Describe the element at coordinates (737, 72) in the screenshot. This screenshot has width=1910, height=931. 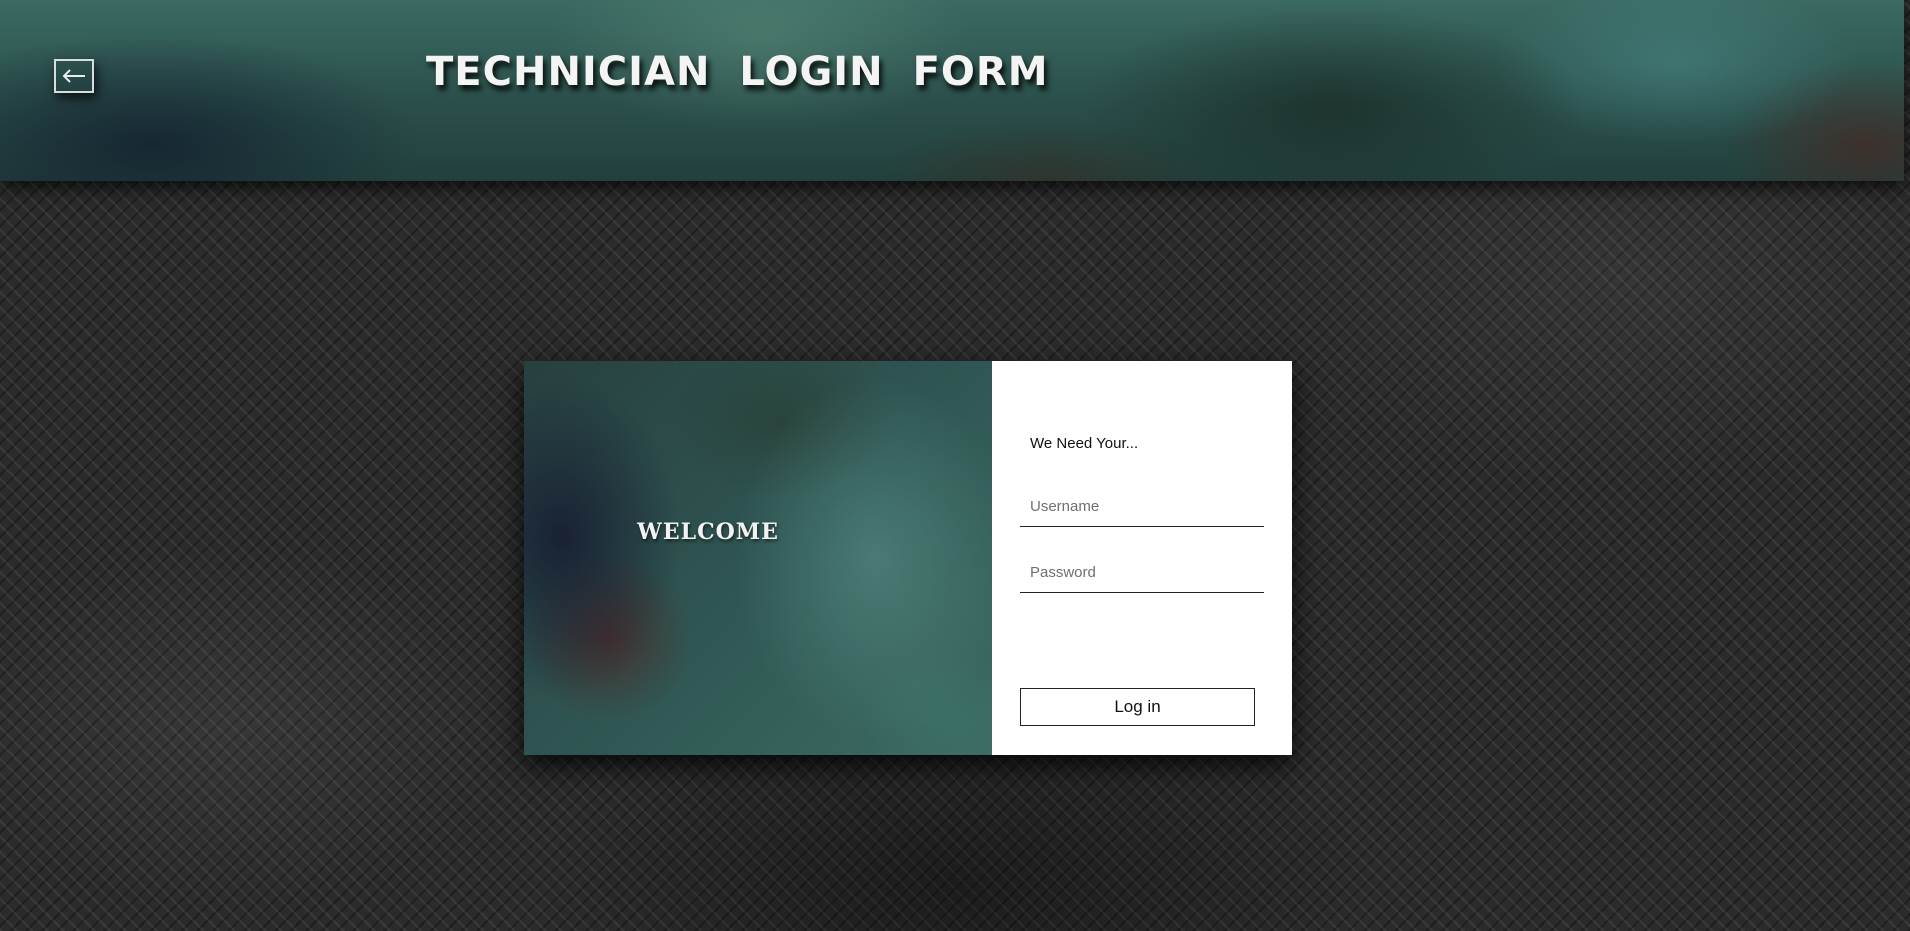
I see `page-title: TECHNICIAN LOGIN FORM` at that location.